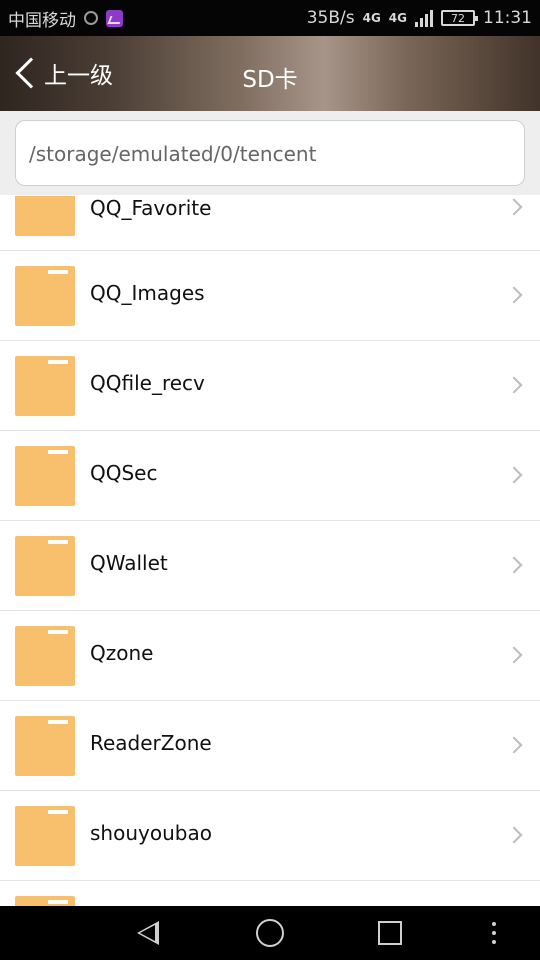 Image resolution: width=540 pixels, height=960 pixels. Describe the element at coordinates (270, 296) in the screenshot. I see `list-item: QQ_Images` at that location.